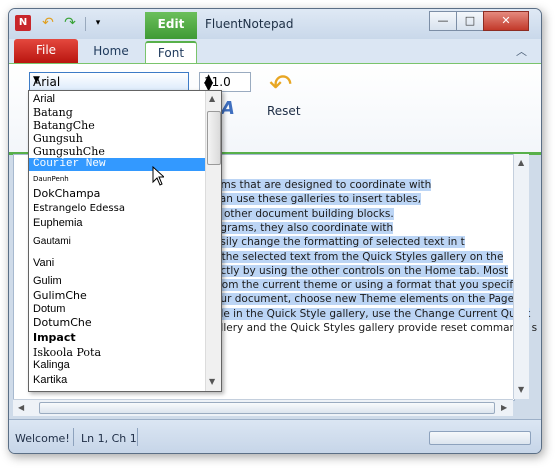  I want to click on status-message: Welcome!, so click(42, 438).